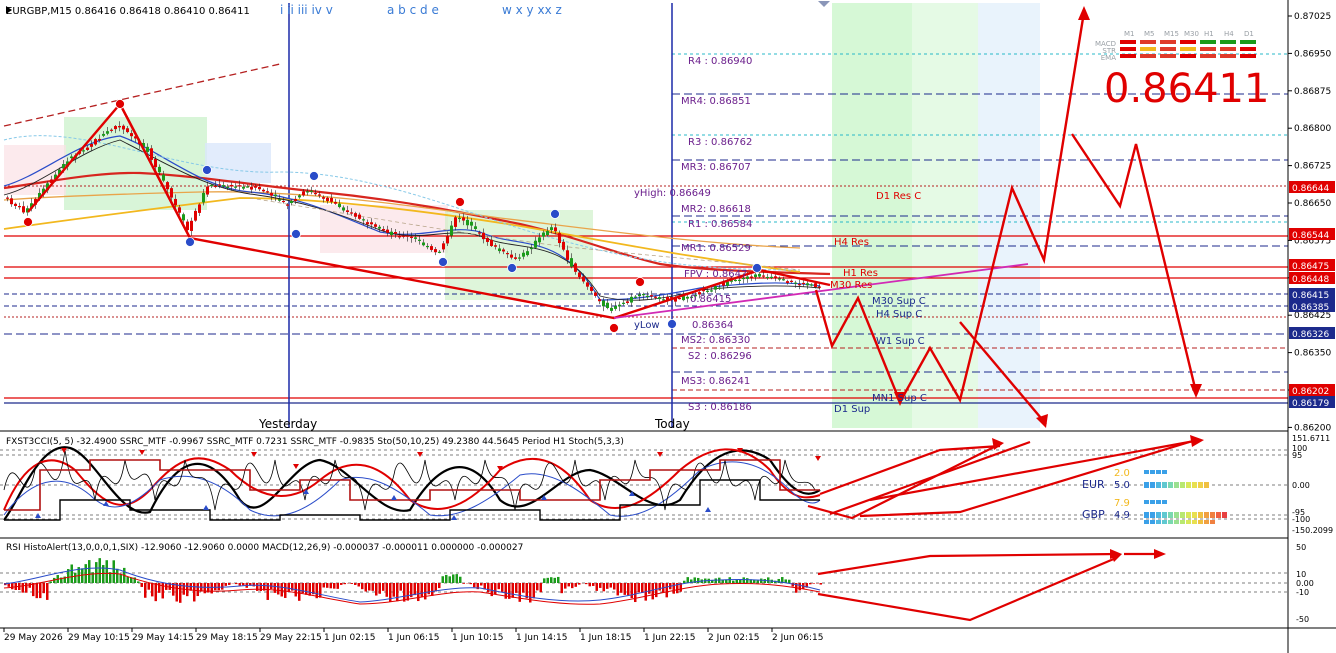 This screenshot has width=1336, height=653. Describe the element at coordinates (898, 196) in the screenshot. I see `zone-label: D1 Res C` at that location.